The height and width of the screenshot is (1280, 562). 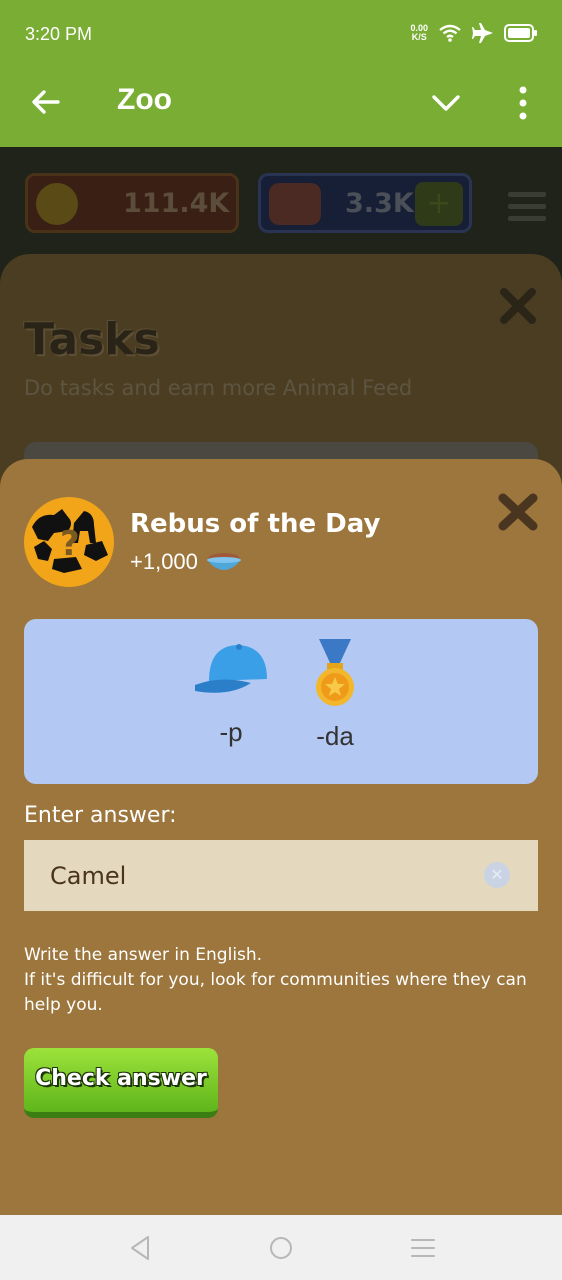 What do you see at coordinates (450, 33) in the screenshot?
I see `wifi-icon` at bounding box center [450, 33].